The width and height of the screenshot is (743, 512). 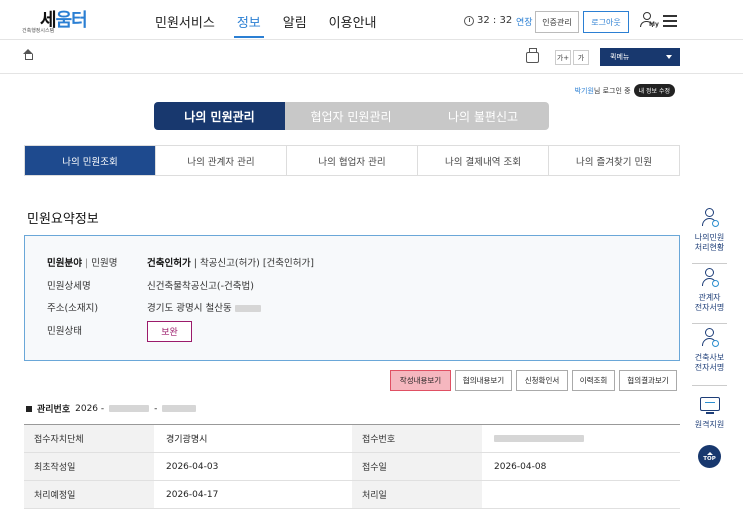 What do you see at coordinates (649, 21) in the screenshot?
I see `my-page-icon: My` at bounding box center [649, 21].